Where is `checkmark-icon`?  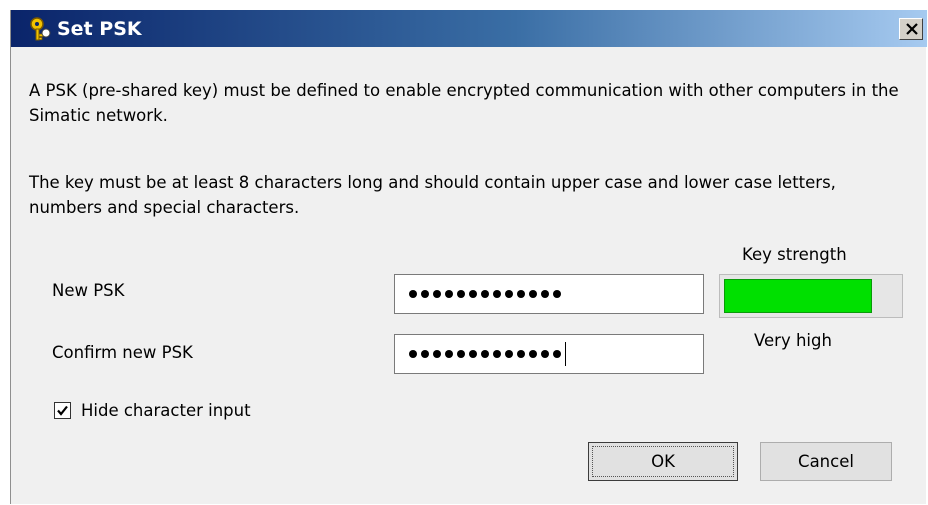 checkmark-icon is located at coordinates (62, 410).